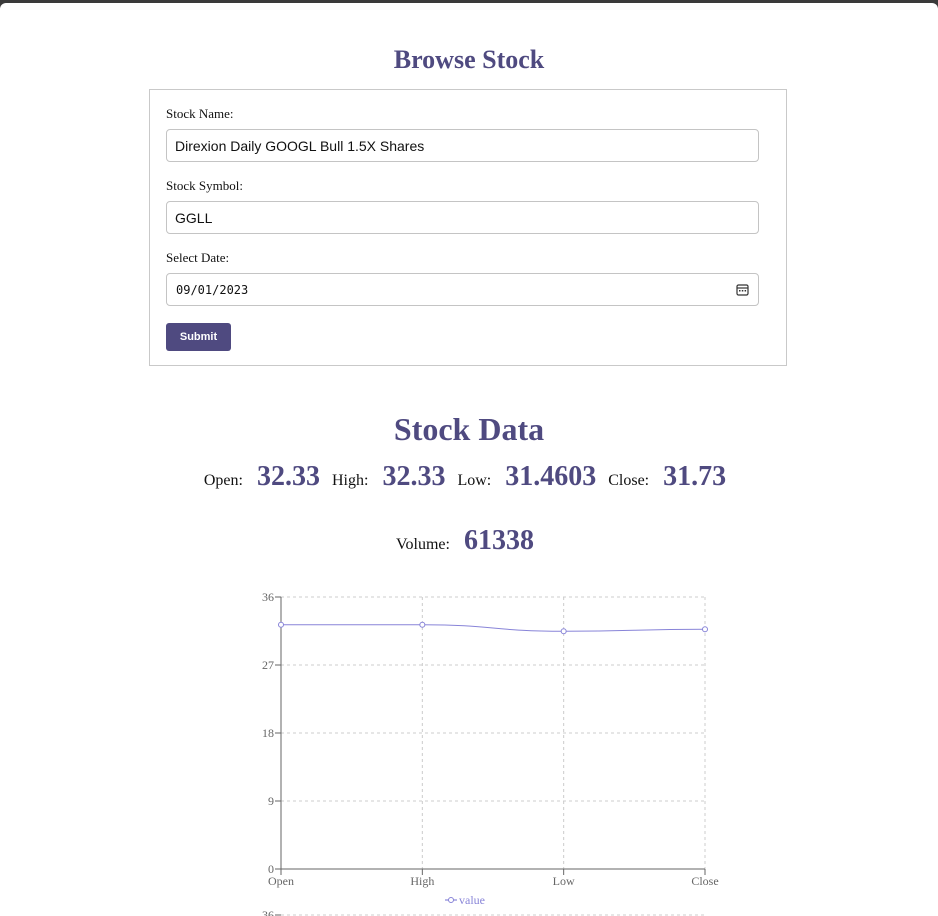  Describe the element at coordinates (695, 476) in the screenshot. I see `close-value: 31.73` at that location.